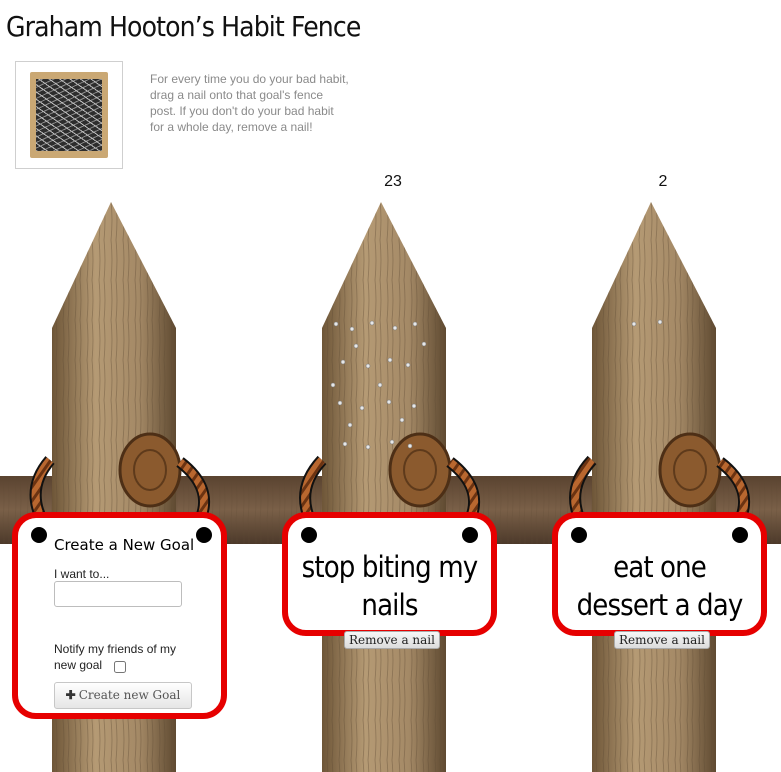 The width and height of the screenshot is (781, 772). Describe the element at coordinates (70, 695) in the screenshot. I see `plus-icon: ✚` at that location.